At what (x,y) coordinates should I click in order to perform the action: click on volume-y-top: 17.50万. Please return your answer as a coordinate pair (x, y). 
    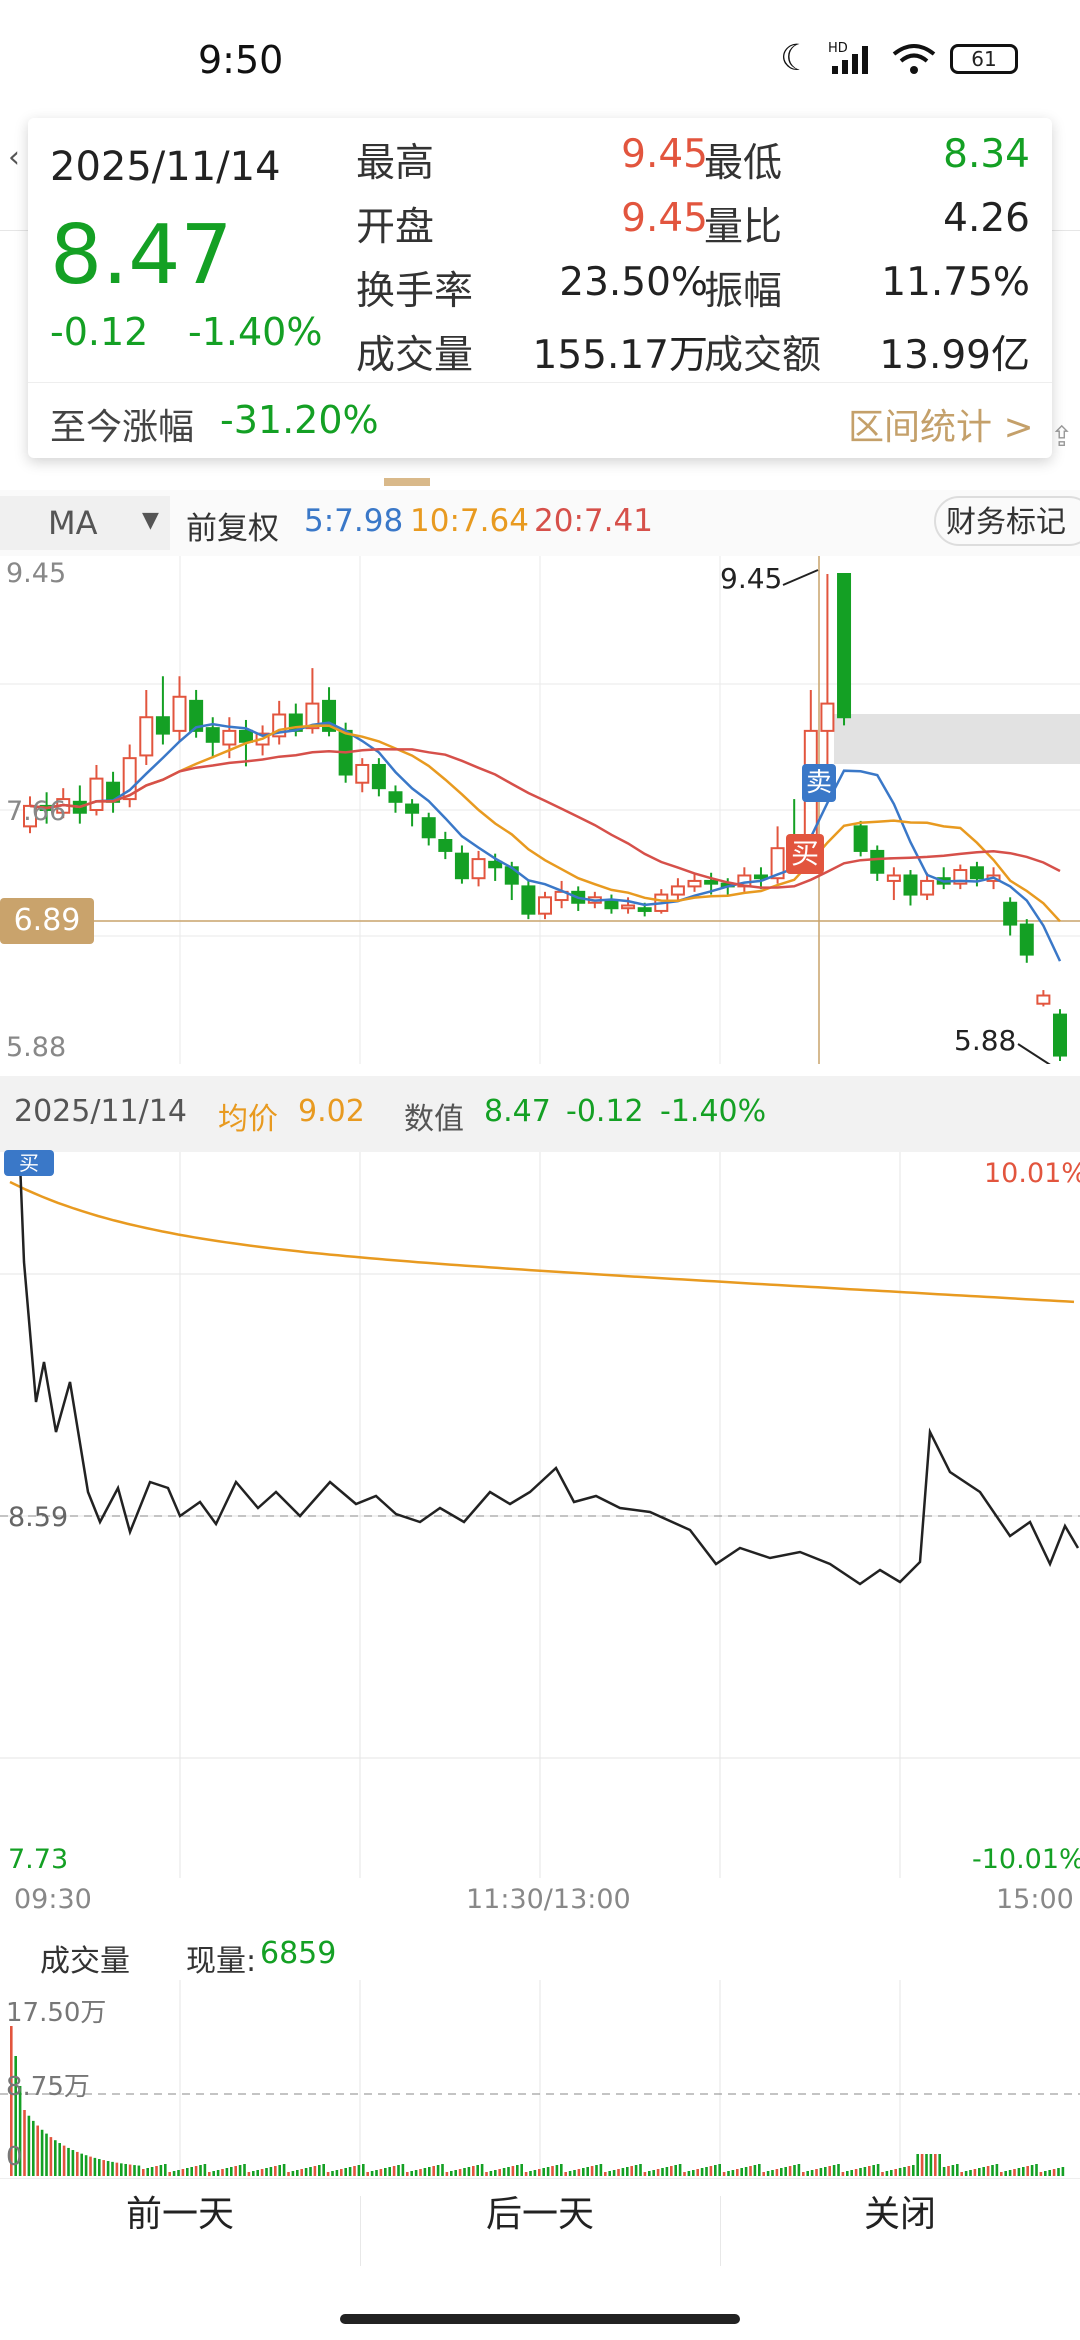
    Looking at the image, I should click on (56, 2013).